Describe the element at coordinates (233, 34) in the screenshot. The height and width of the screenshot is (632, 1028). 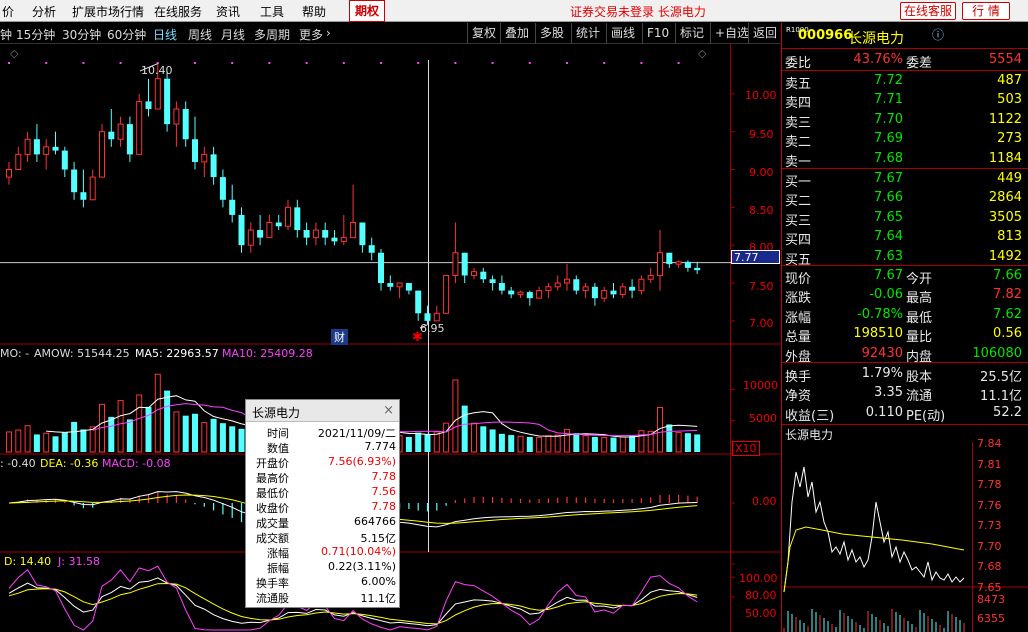
I see `period-monthly: 月线` at that location.